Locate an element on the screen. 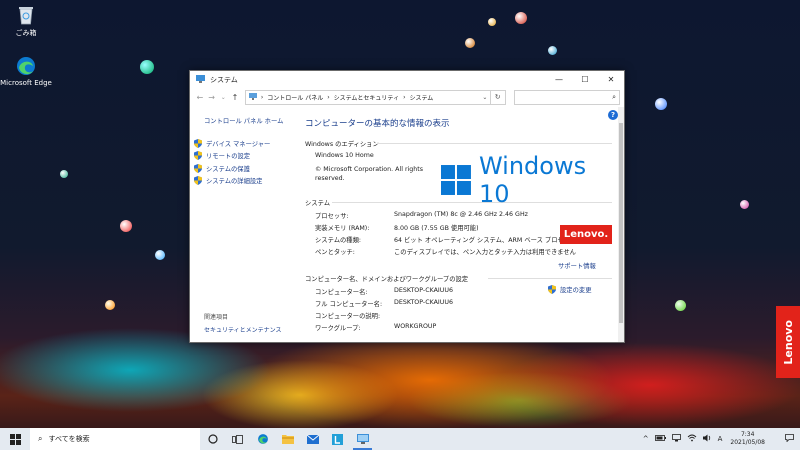 This screenshot has width=800, height=450. desktop-icon-label: Microsoft Edge is located at coordinates (26, 83).